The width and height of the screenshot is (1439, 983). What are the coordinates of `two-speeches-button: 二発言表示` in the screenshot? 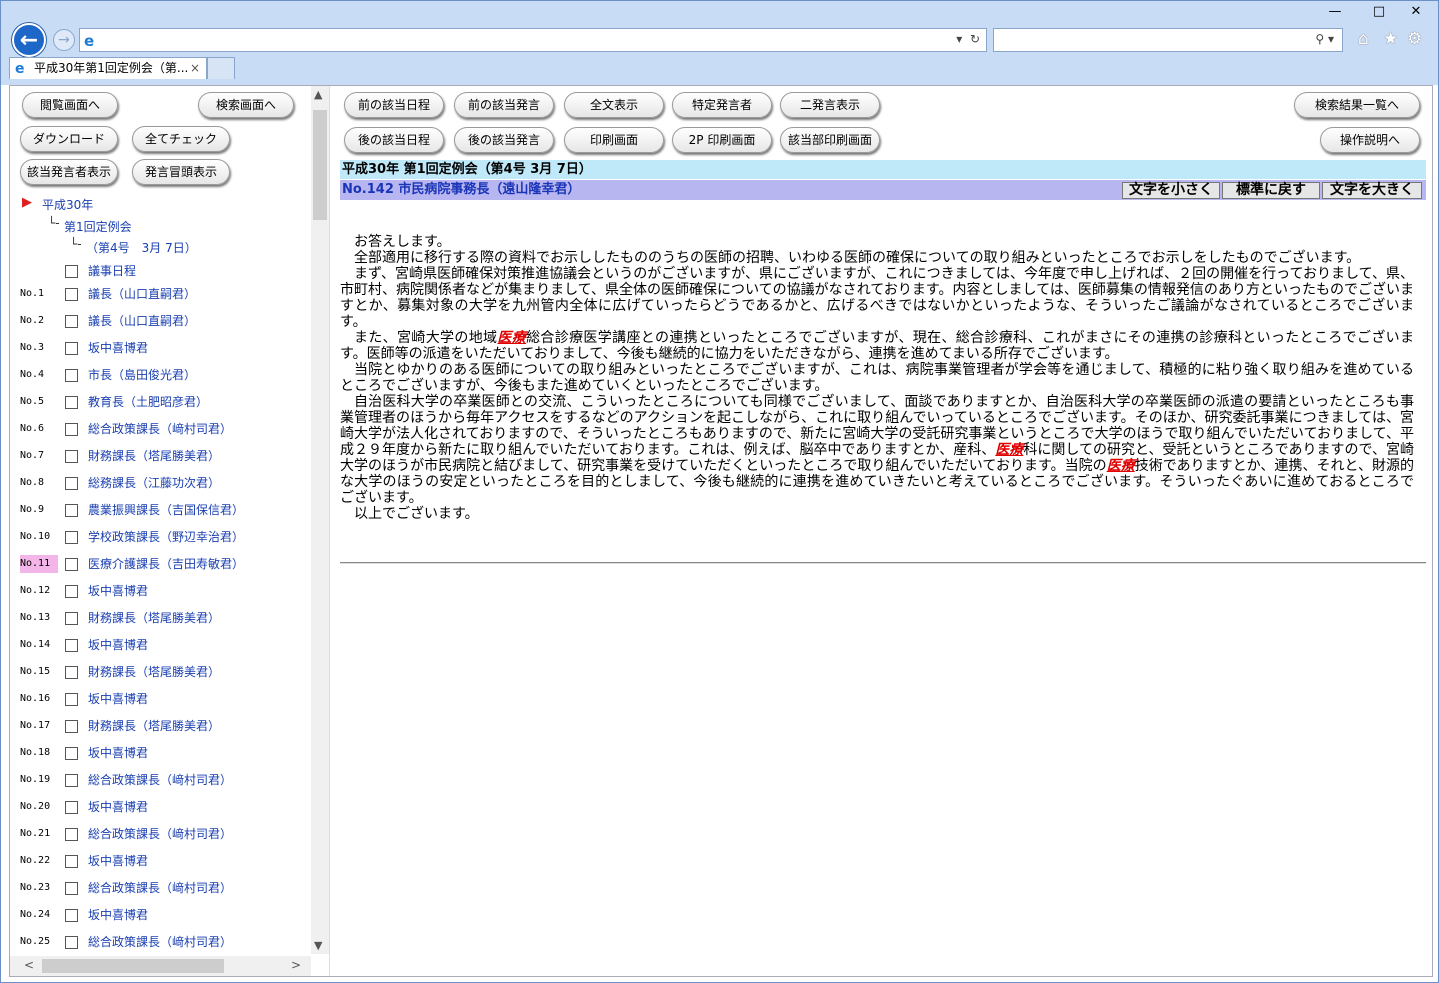 It's located at (830, 105).